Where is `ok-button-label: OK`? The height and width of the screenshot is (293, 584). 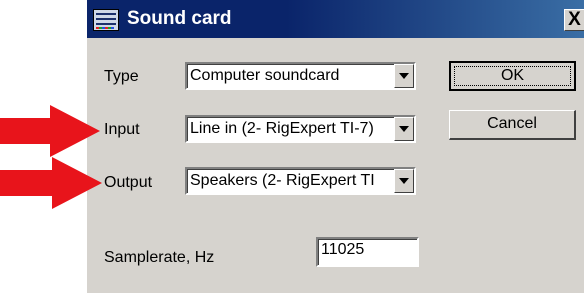
ok-button-label: OK is located at coordinates (512, 75).